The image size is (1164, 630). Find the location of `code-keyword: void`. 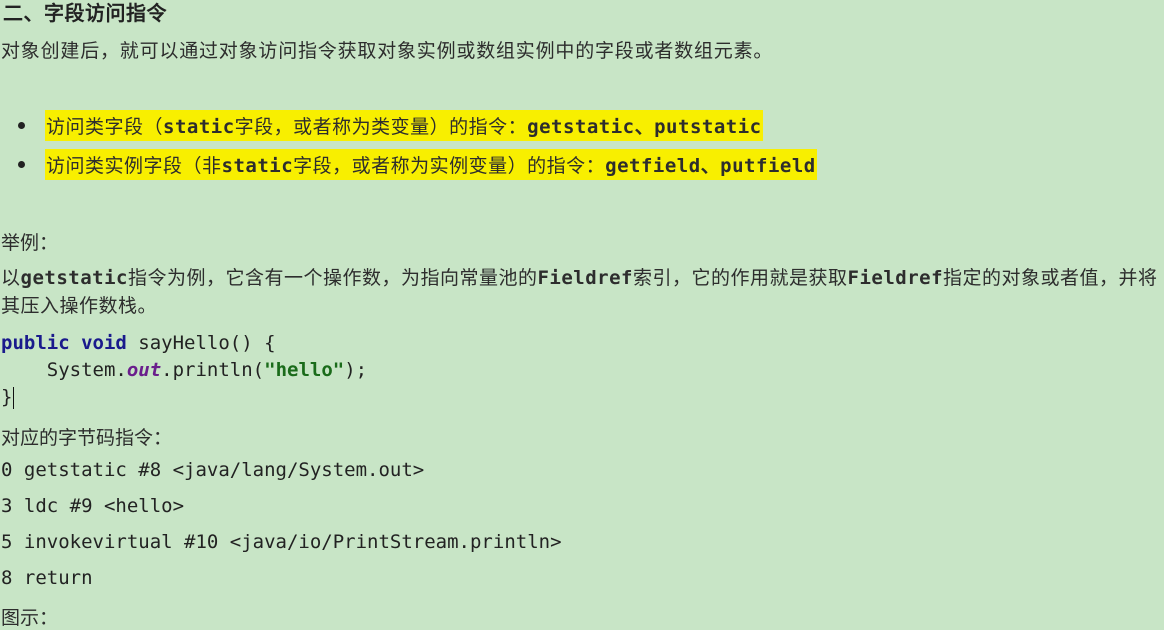

code-keyword: void is located at coordinates (104, 343).